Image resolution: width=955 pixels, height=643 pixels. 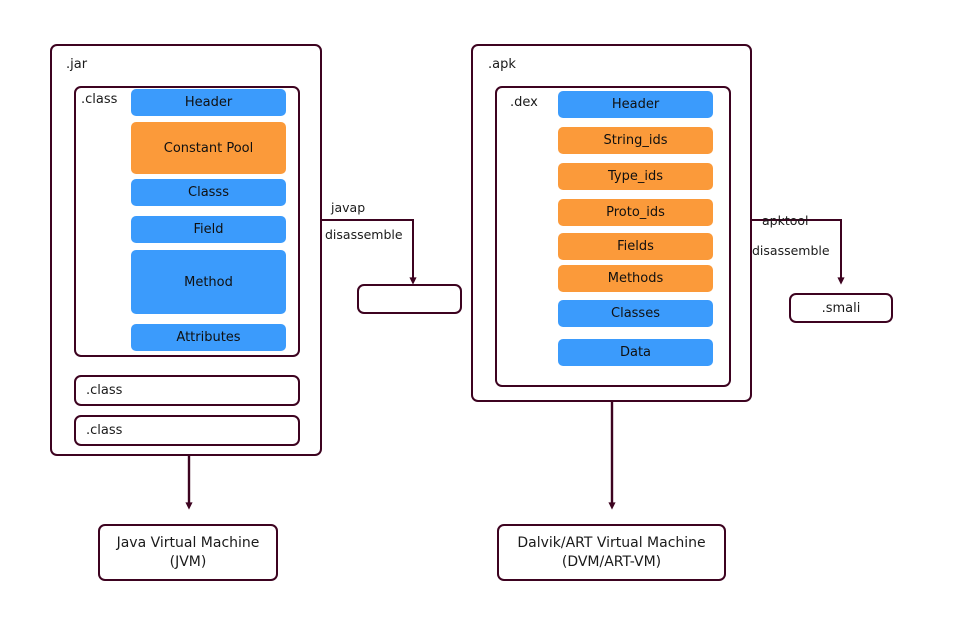 I want to click on dex-label: .dex, so click(x=524, y=102).